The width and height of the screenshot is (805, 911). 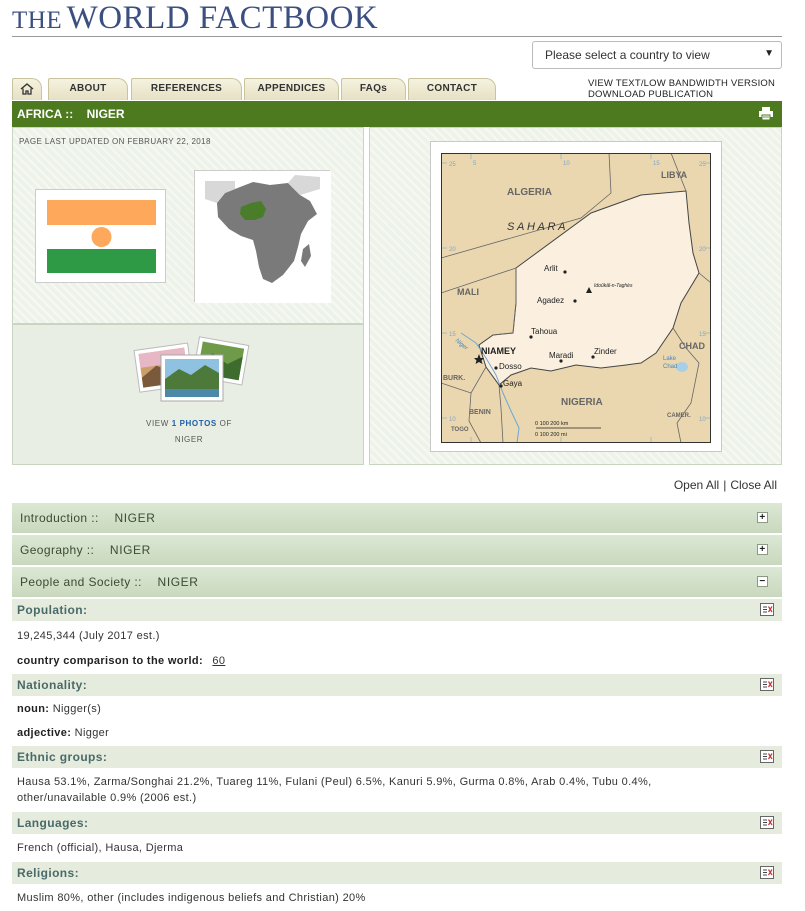 I want to click on section-people-and-society: People and Society :: NIGER −, so click(x=397, y=582).